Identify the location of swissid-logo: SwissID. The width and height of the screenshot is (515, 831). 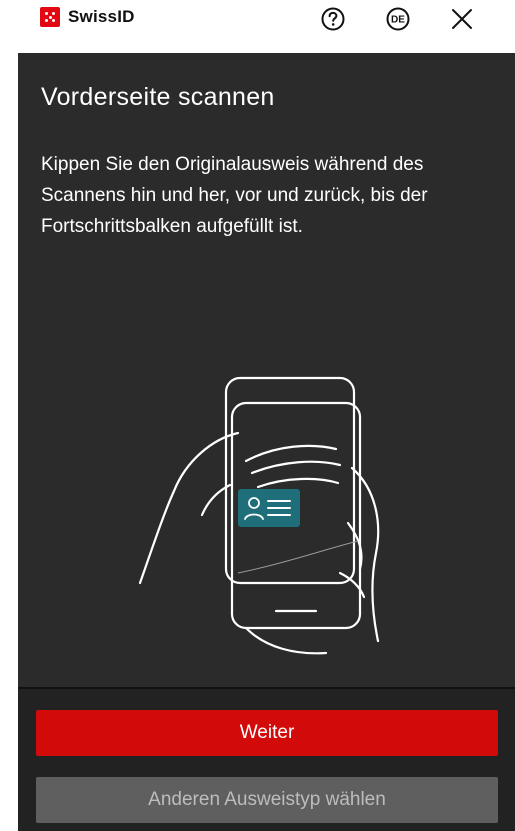
(87, 17).